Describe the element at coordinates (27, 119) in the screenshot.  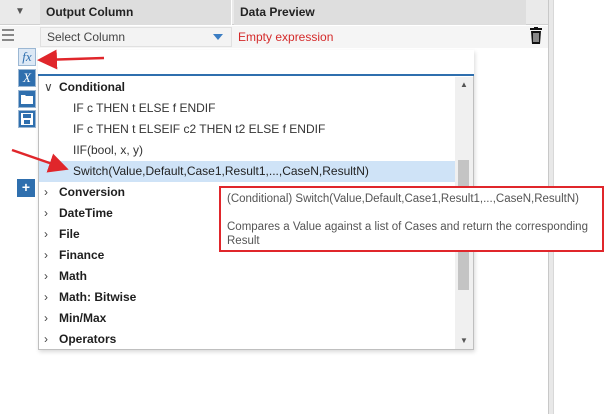
I see `save-icon` at that location.